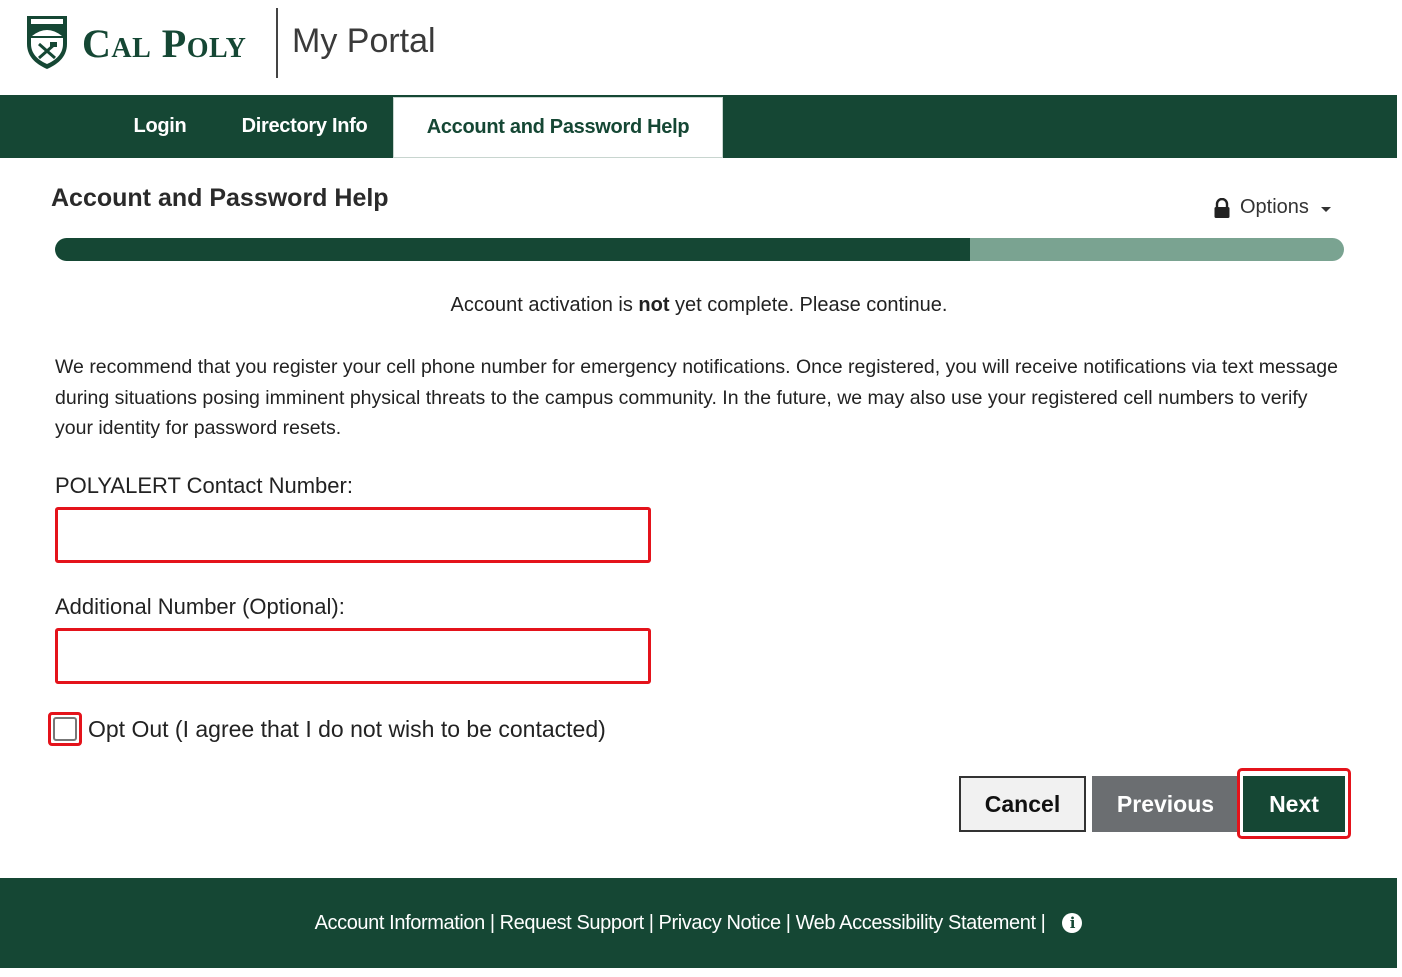  What do you see at coordinates (220, 198) in the screenshot?
I see `page-title: Account and Password Help` at bounding box center [220, 198].